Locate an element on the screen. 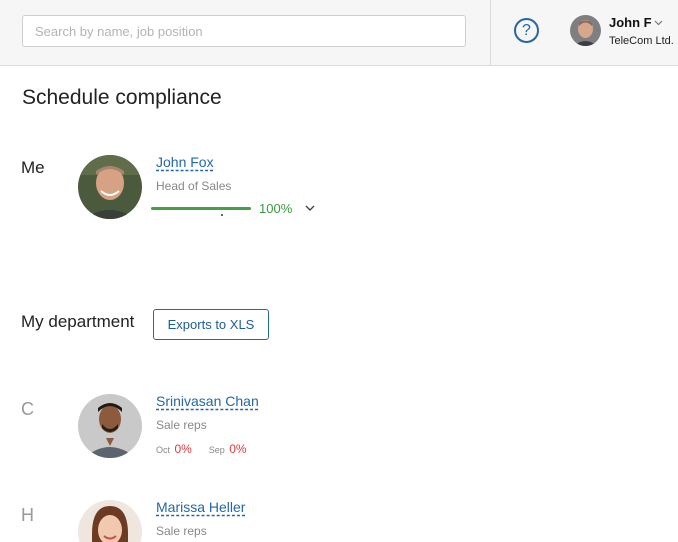 This screenshot has height=542, width=678. person-name-link: Marissa Heller is located at coordinates (200, 507).